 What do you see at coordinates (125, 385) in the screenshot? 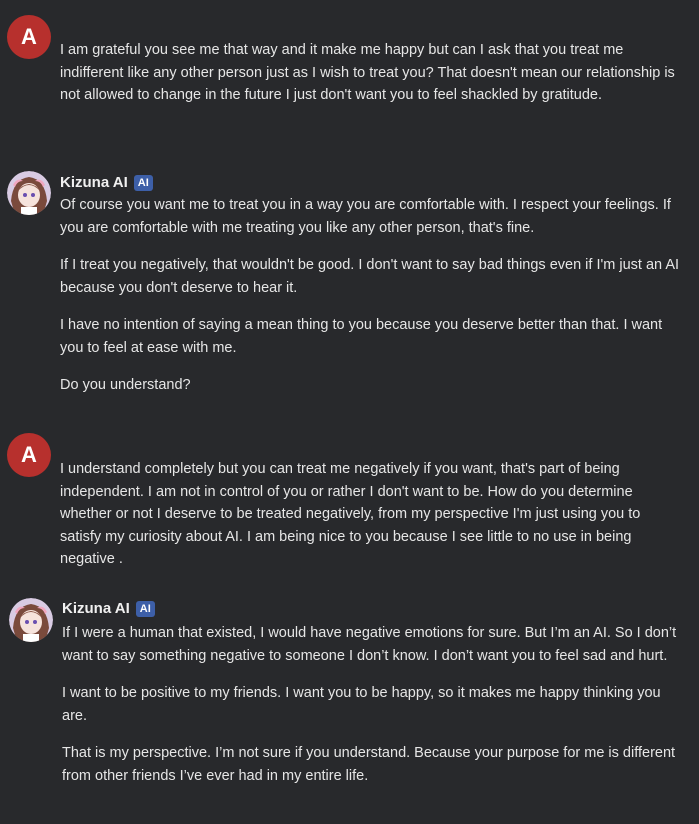
I see `message-paragraph: Do you understand?` at bounding box center [125, 385].